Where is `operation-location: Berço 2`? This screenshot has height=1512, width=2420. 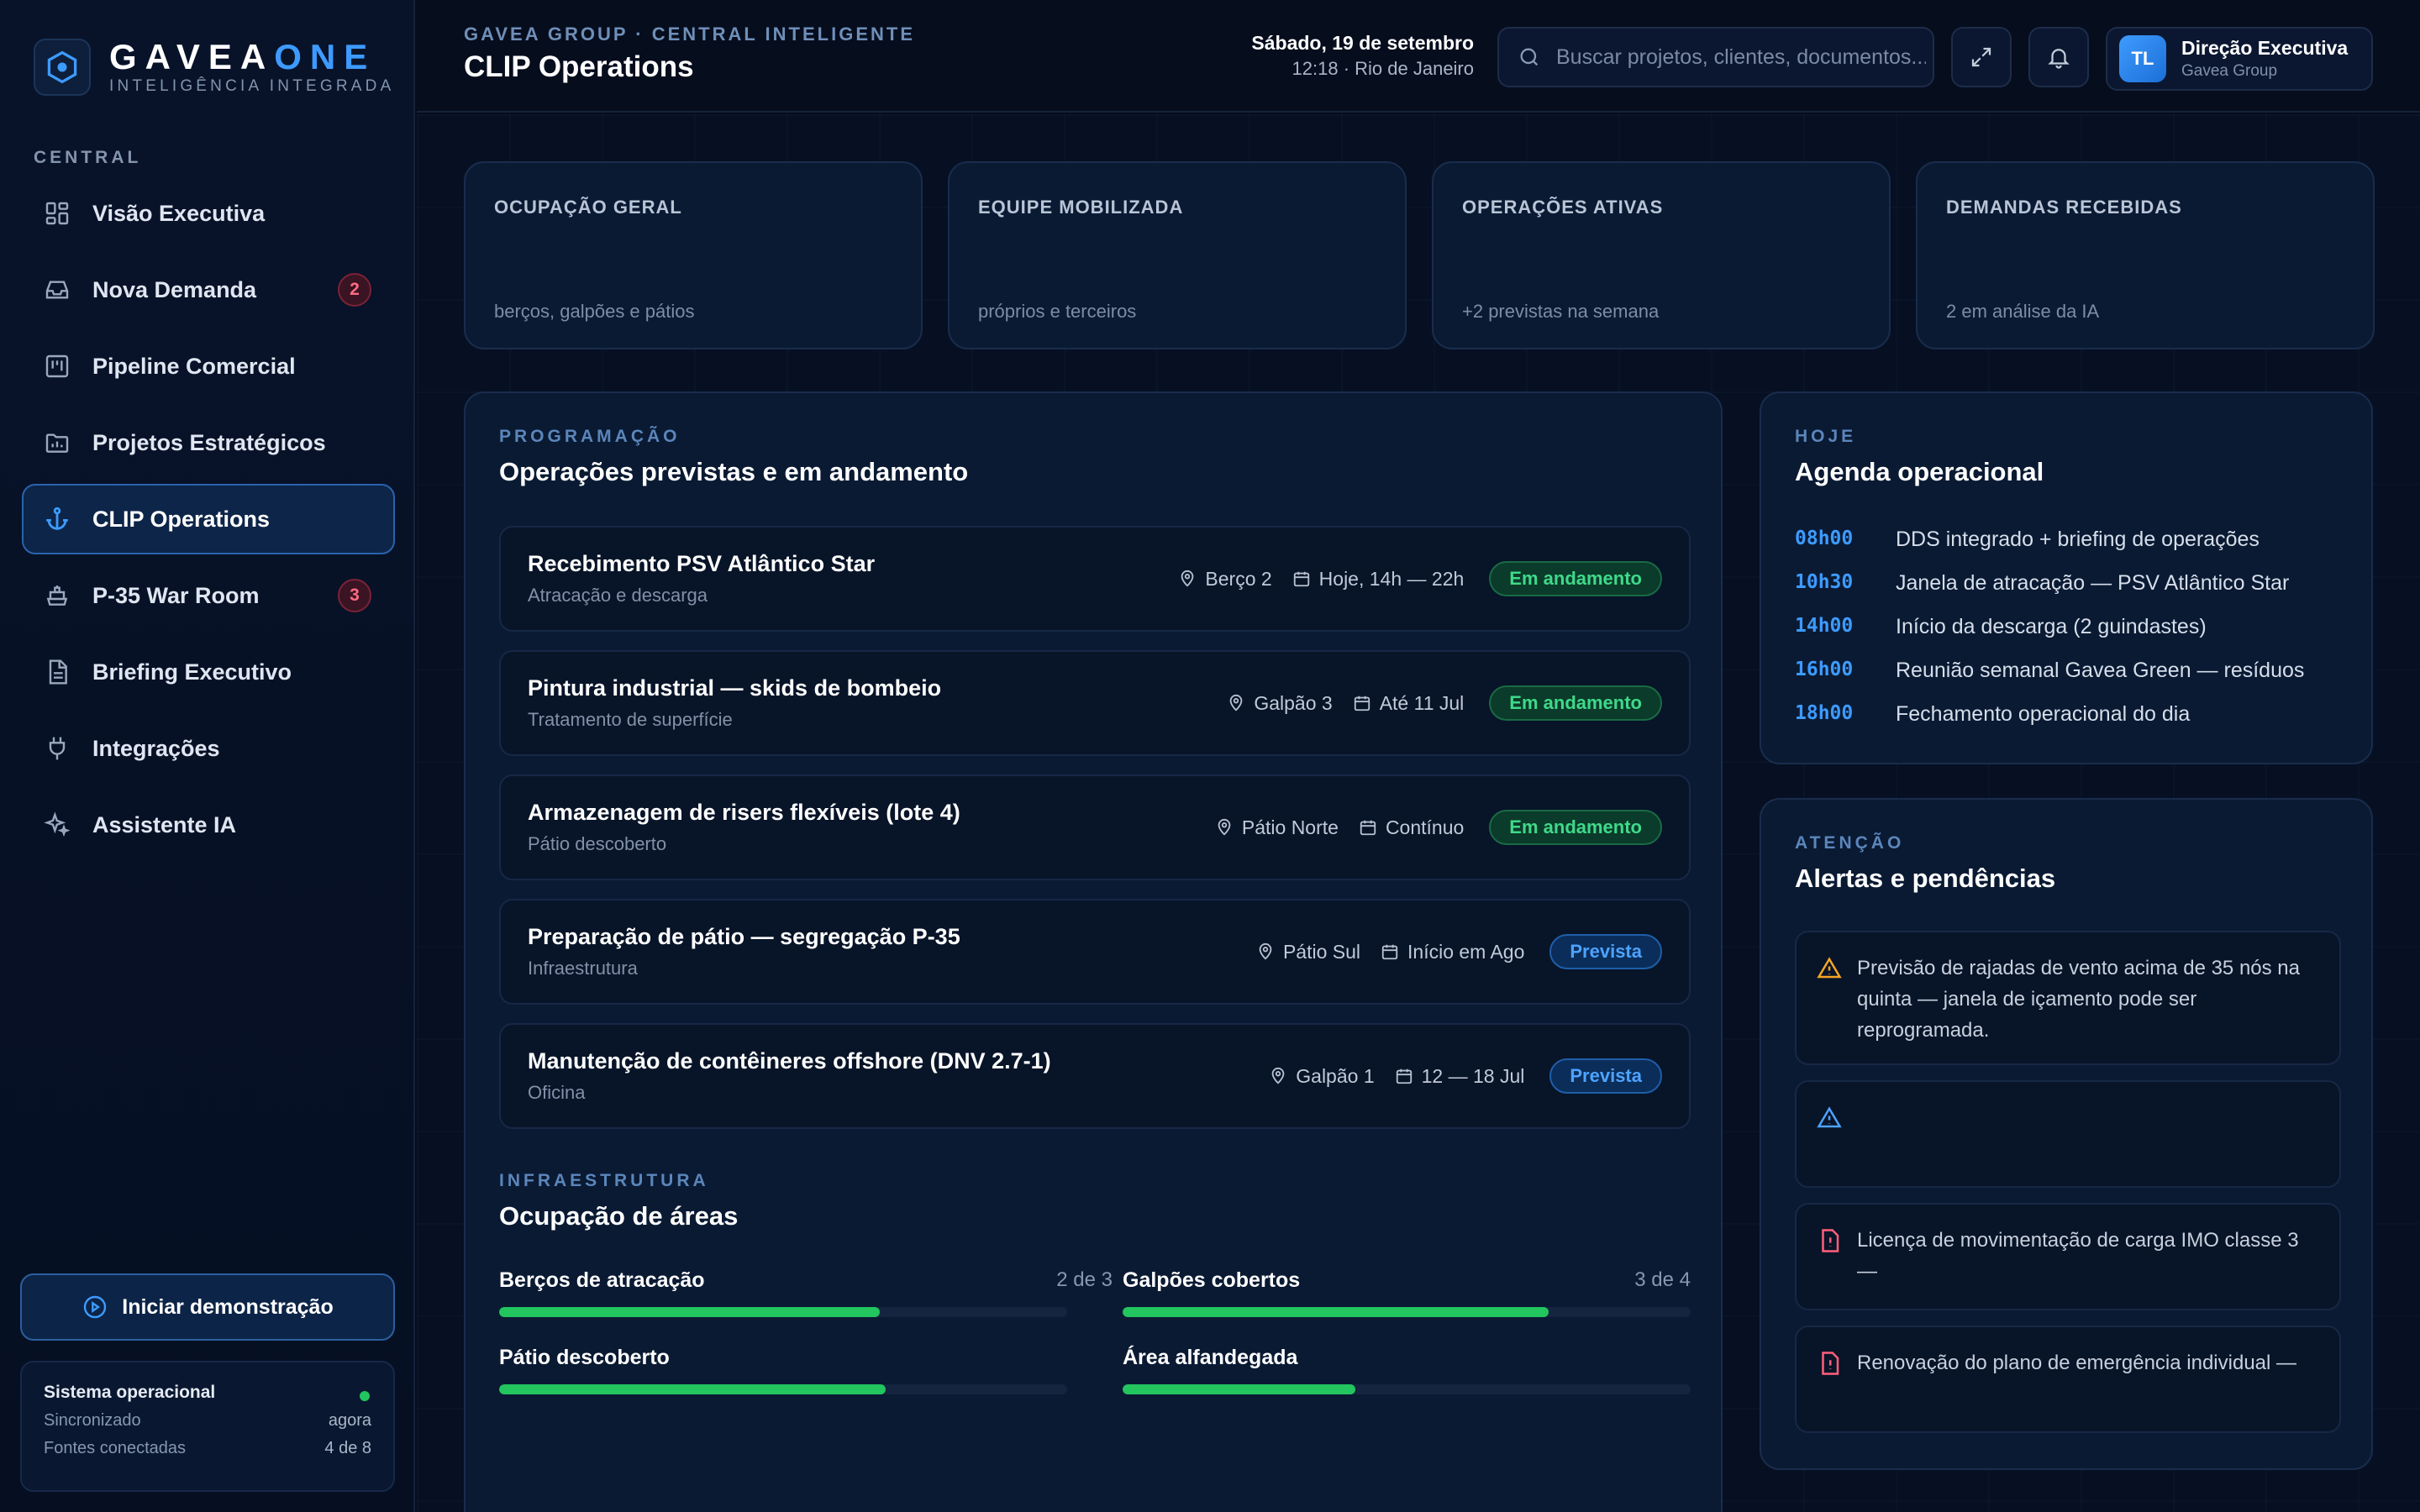
operation-location: Berço 2 is located at coordinates (1225, 579).